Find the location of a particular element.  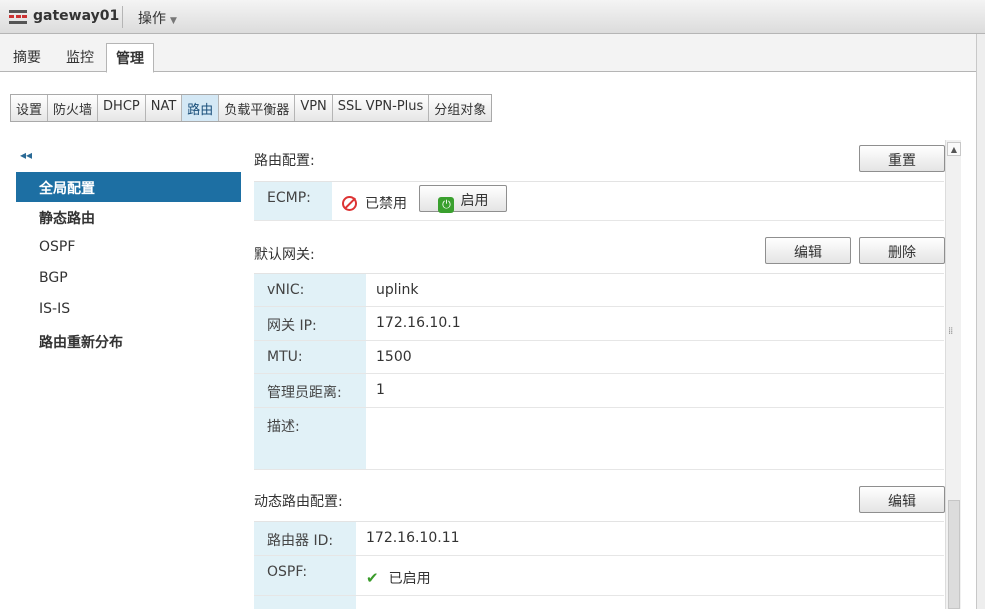

subtab-settings: 设置 is located at coordinates (30, 108).